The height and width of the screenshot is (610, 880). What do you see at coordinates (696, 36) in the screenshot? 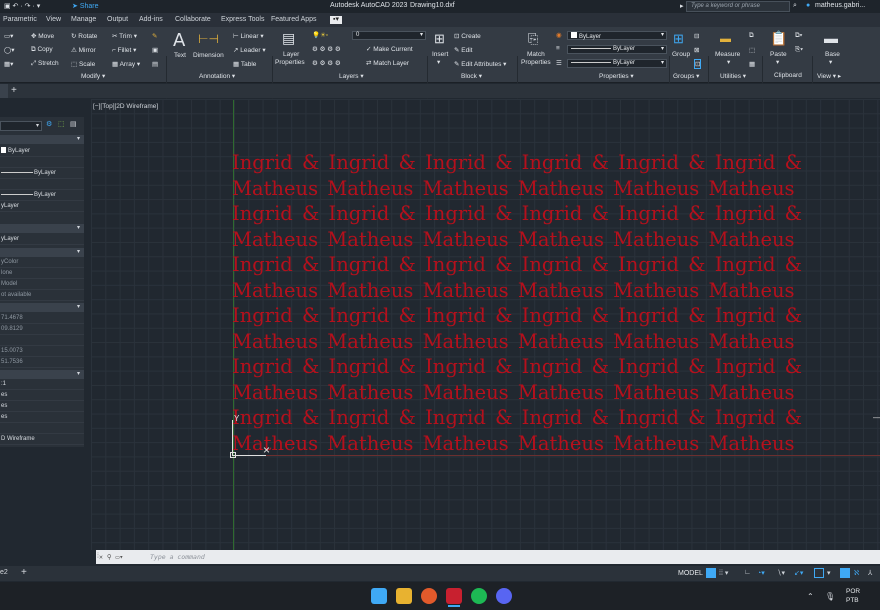
I see `ungroup-icon: ⊟` at bounding box center [696, 36].